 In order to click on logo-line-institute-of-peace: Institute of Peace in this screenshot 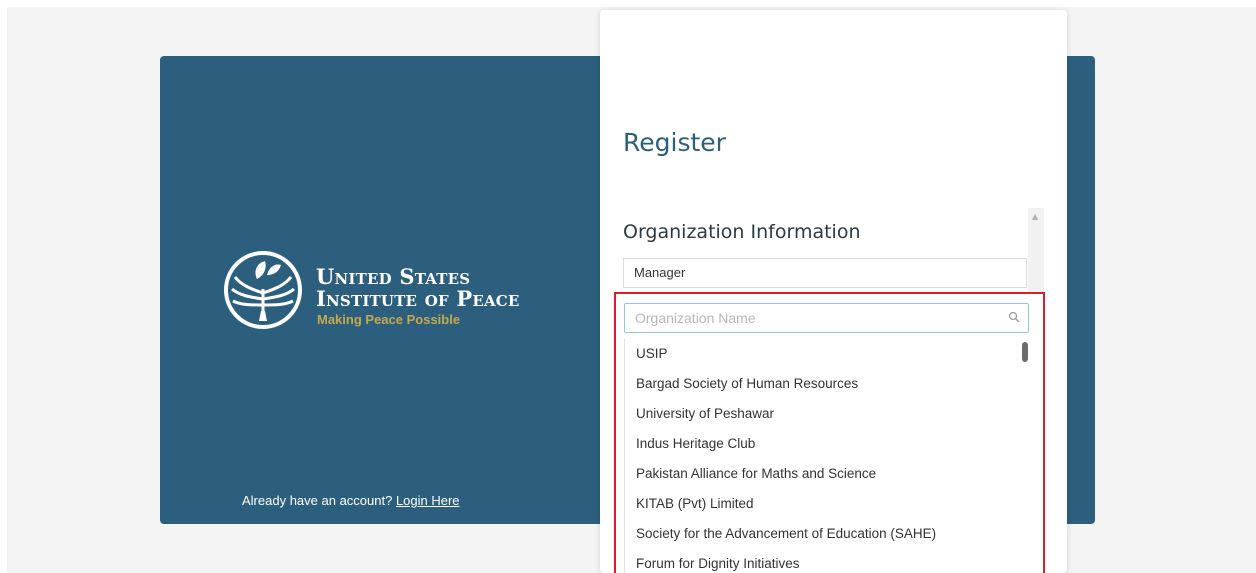, I will do `click(418, 298)`.